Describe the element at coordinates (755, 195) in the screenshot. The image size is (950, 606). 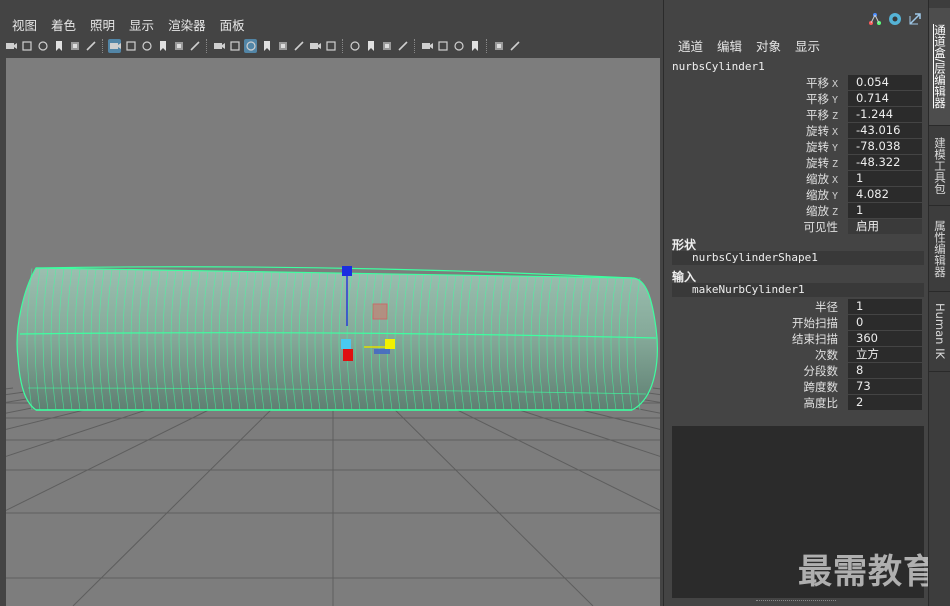
I see `attribute-label: 缩放 Y` at that location.